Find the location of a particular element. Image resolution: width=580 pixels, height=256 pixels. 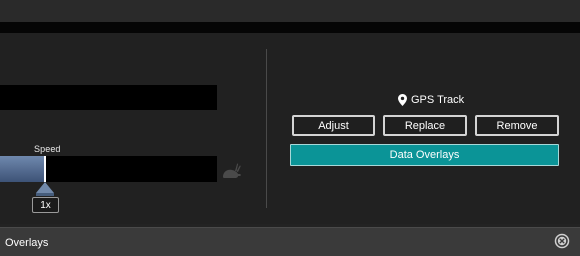

panel-divider is located at coordinates (266, 128).